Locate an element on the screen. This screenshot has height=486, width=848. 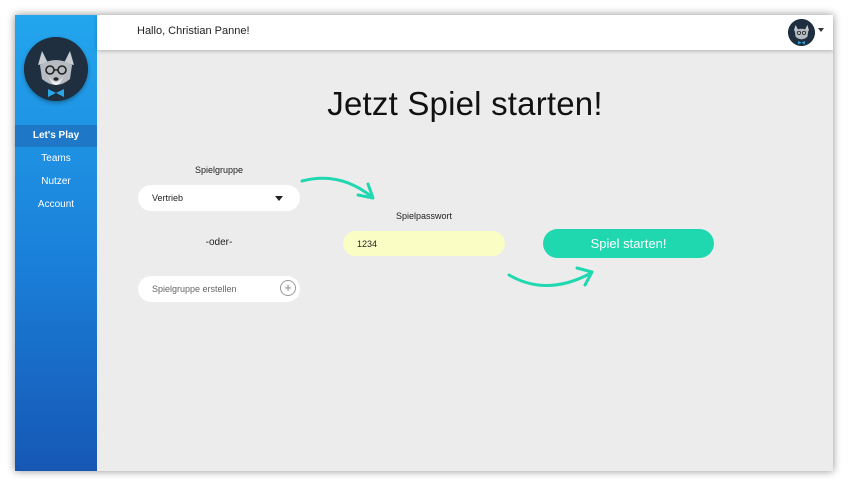
sidebar-item-account: Account is located at coordinates (56, 205).